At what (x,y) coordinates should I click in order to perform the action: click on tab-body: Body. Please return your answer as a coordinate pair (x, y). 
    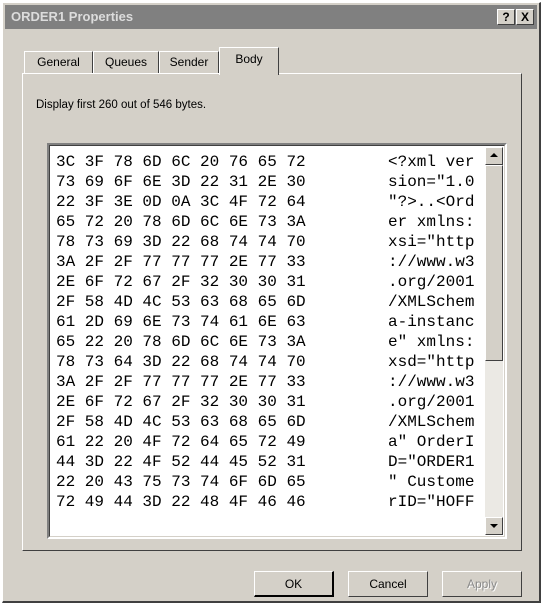
    Looking at the image, I should click on (249, 61).